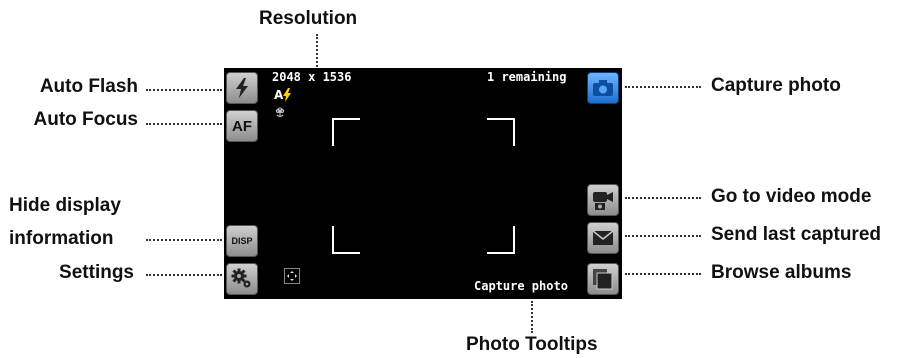 This screenshot has width=905, height=358. Describe the element at coordinates (791, 196) in the screenshot. I see `callout-video-mode: Go to video mode` at that location.